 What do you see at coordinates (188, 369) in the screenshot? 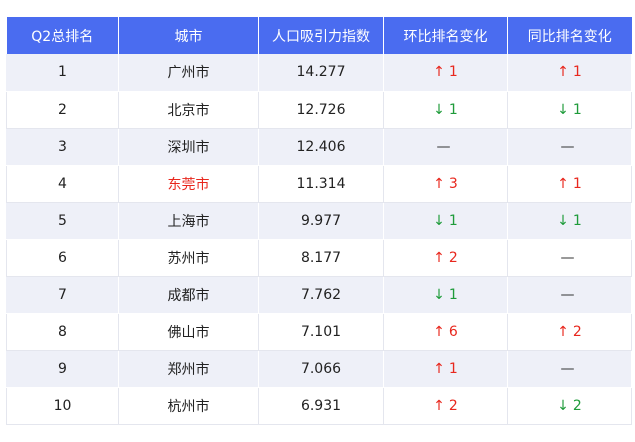
I see `city-cell: 郑州市` at bounding box center [188, 369].